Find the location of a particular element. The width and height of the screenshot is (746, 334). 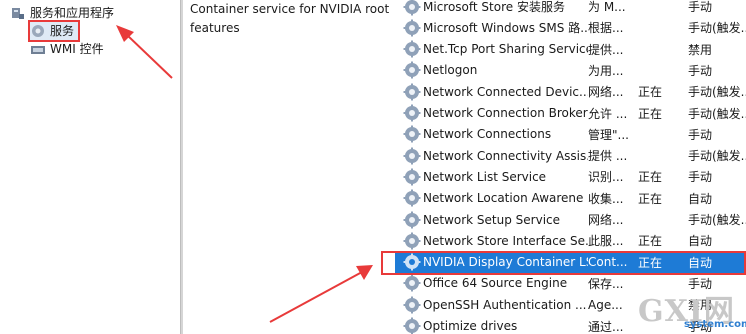

service-row: Microsoft Store 安装服务 为 M... 手动 is located at coordinates (570, 8).